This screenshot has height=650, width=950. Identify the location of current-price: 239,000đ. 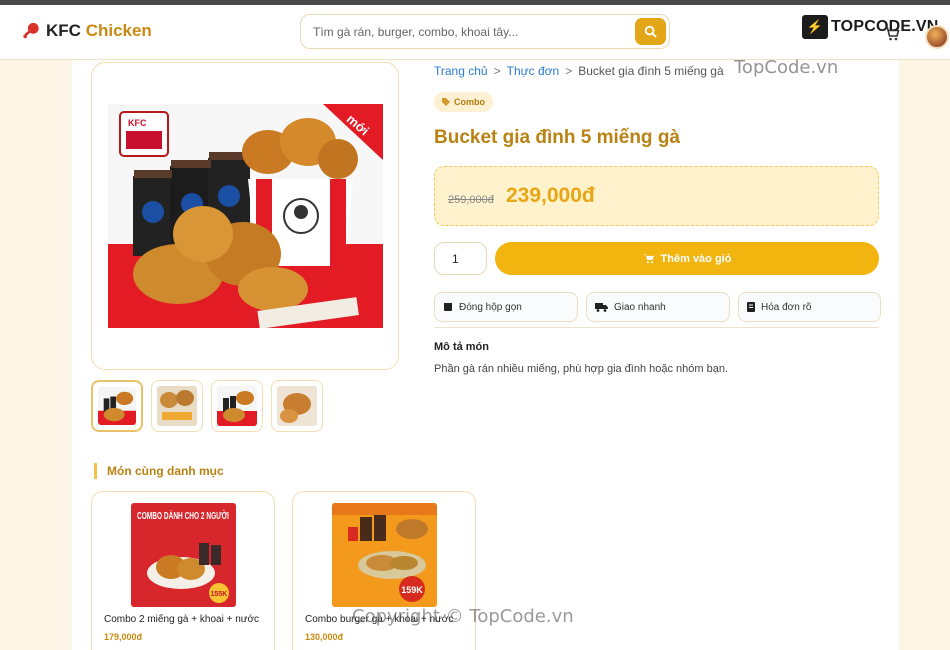
(550, 195).